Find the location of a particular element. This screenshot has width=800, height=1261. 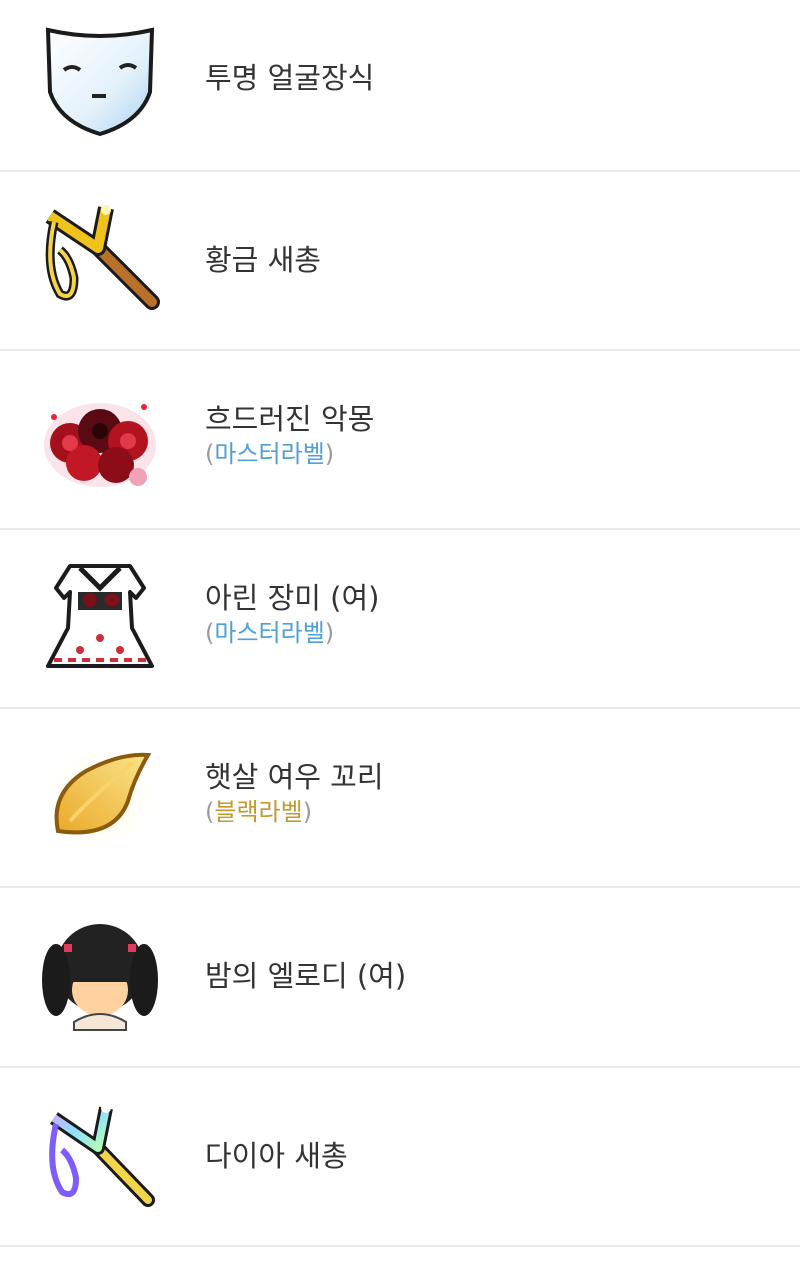

label-text: 블랙라벨 is located at coordinates (258, 812).